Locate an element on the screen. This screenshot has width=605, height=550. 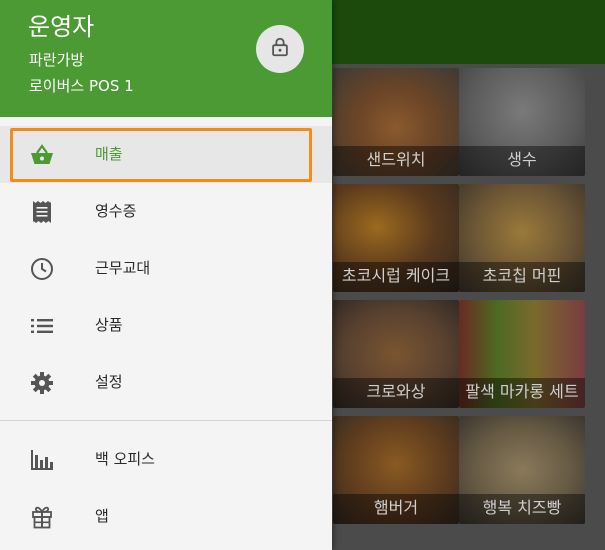
product-name: 행복 치즈빵 is located at coordinates (522, 509).